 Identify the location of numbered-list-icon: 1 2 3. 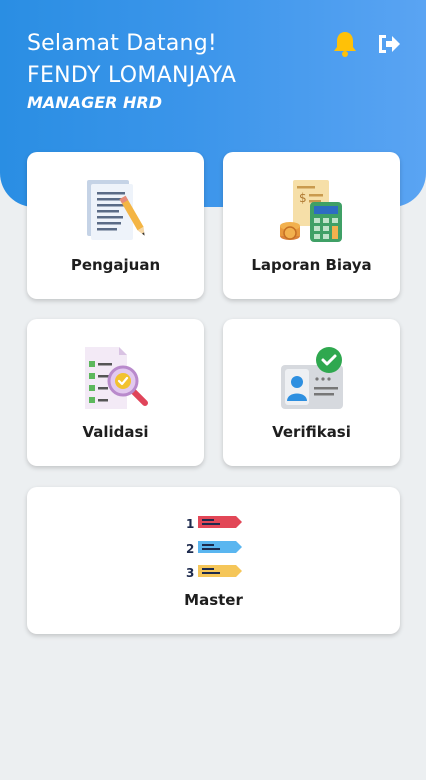
(214, 546).